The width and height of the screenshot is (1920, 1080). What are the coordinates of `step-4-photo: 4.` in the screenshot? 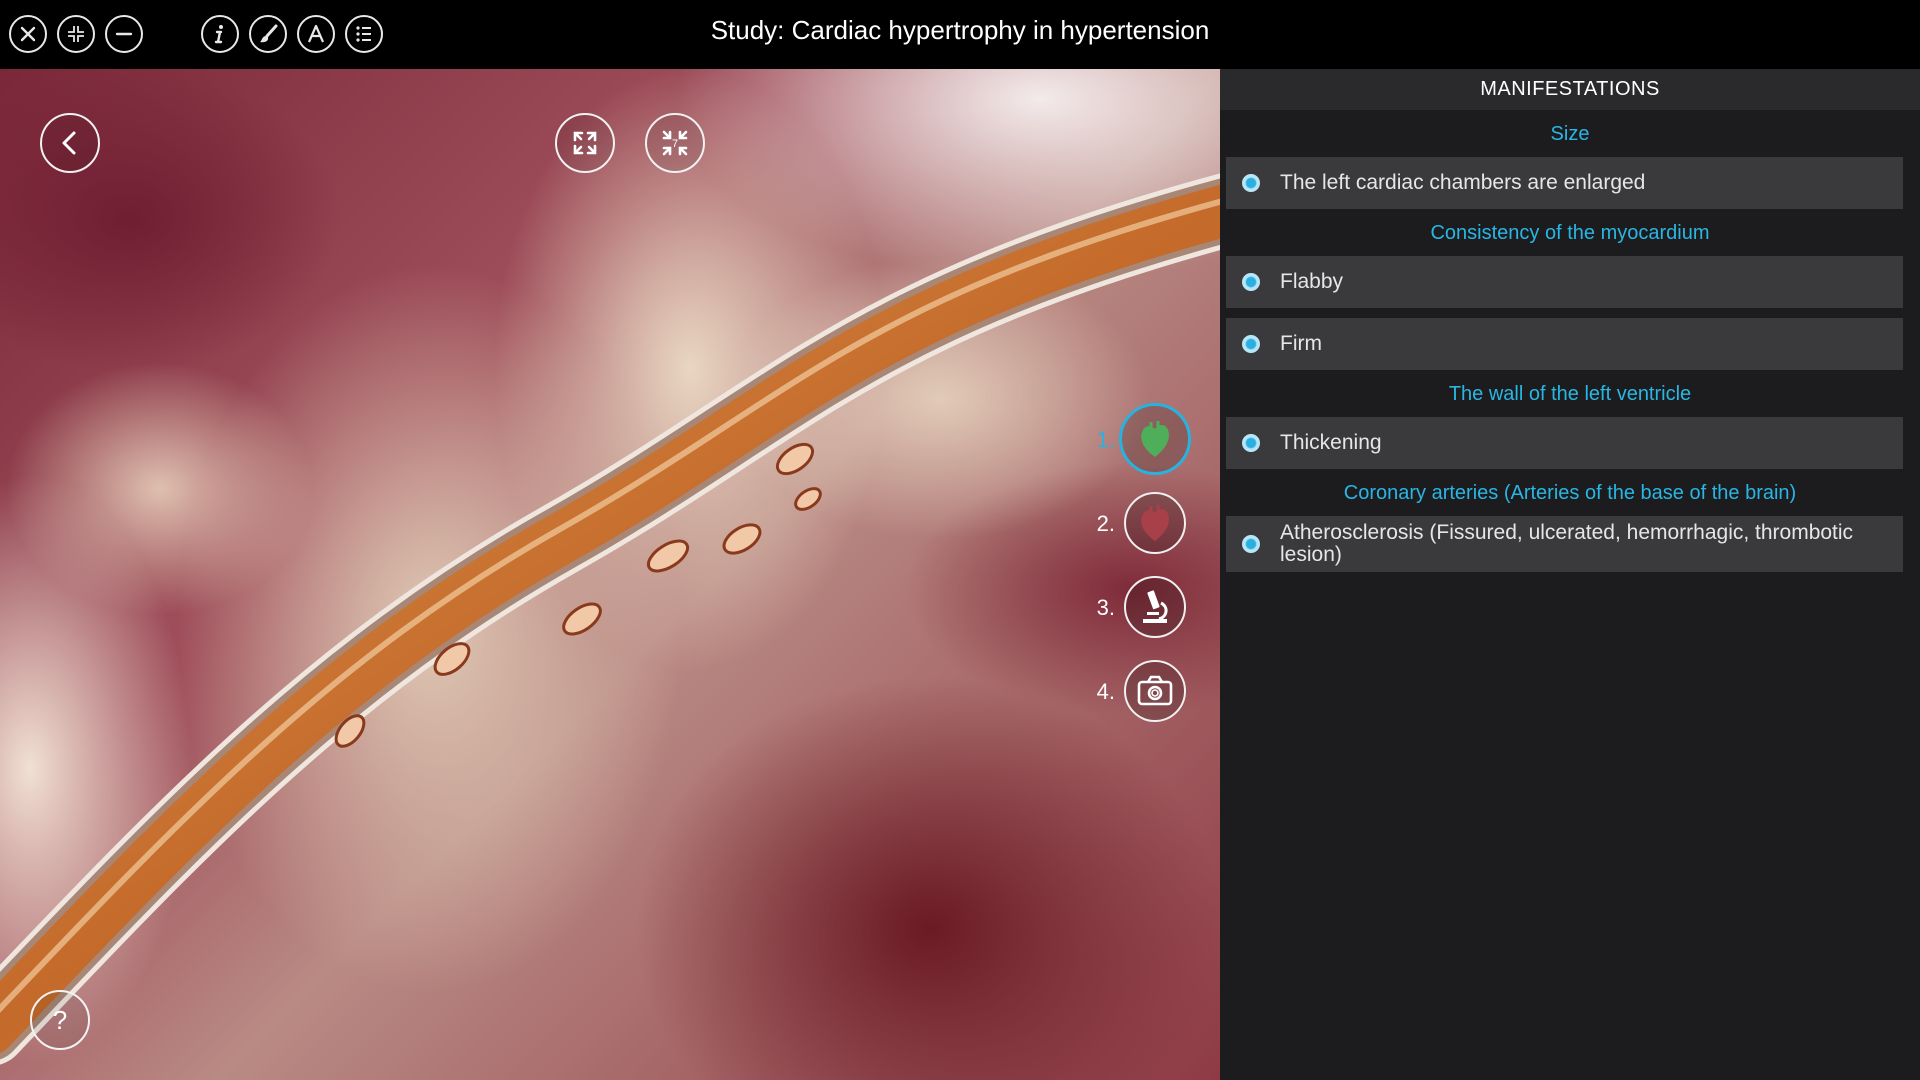 It's located at (1135, 692).